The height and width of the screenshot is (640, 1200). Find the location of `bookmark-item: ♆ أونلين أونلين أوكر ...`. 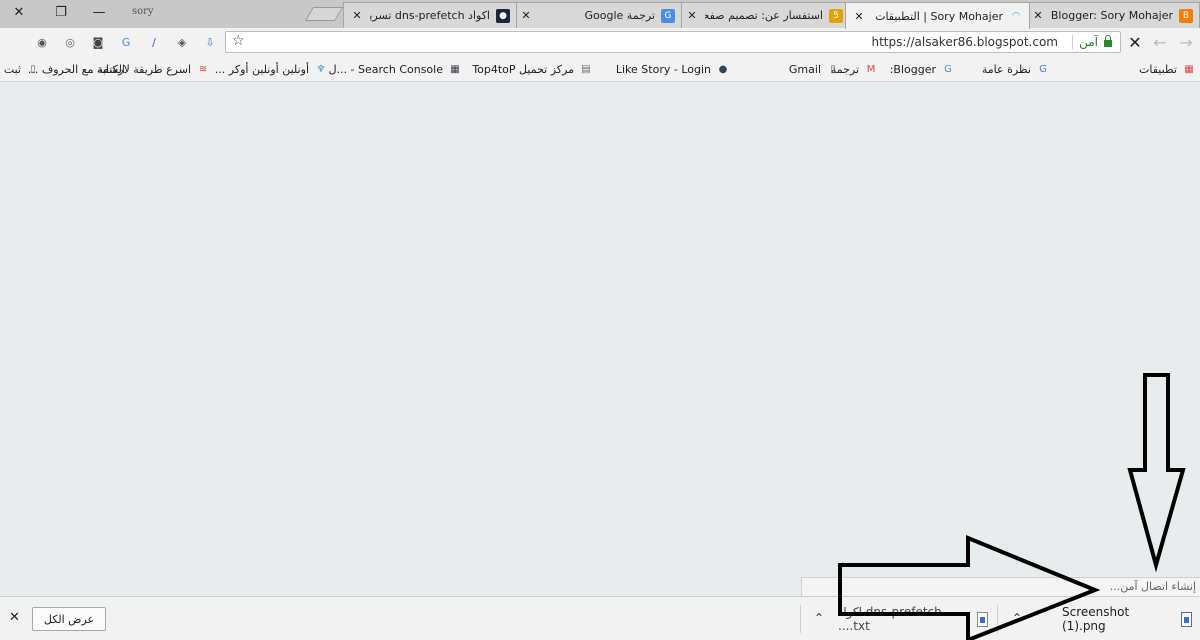

bookmark-item: ♆ أونلين أونلين أوكر ... is located at coordinates (271, 69).